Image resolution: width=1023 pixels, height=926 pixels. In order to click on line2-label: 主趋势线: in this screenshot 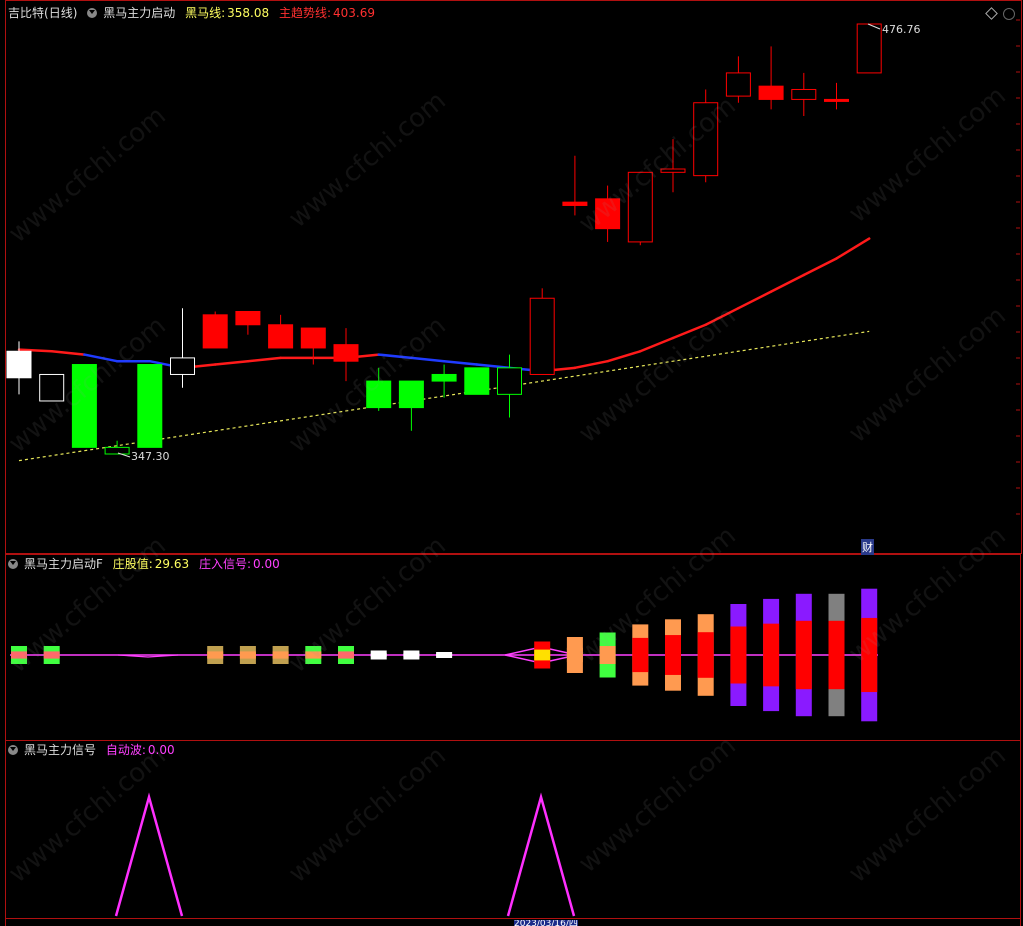, I will do `click(304, 13)`.